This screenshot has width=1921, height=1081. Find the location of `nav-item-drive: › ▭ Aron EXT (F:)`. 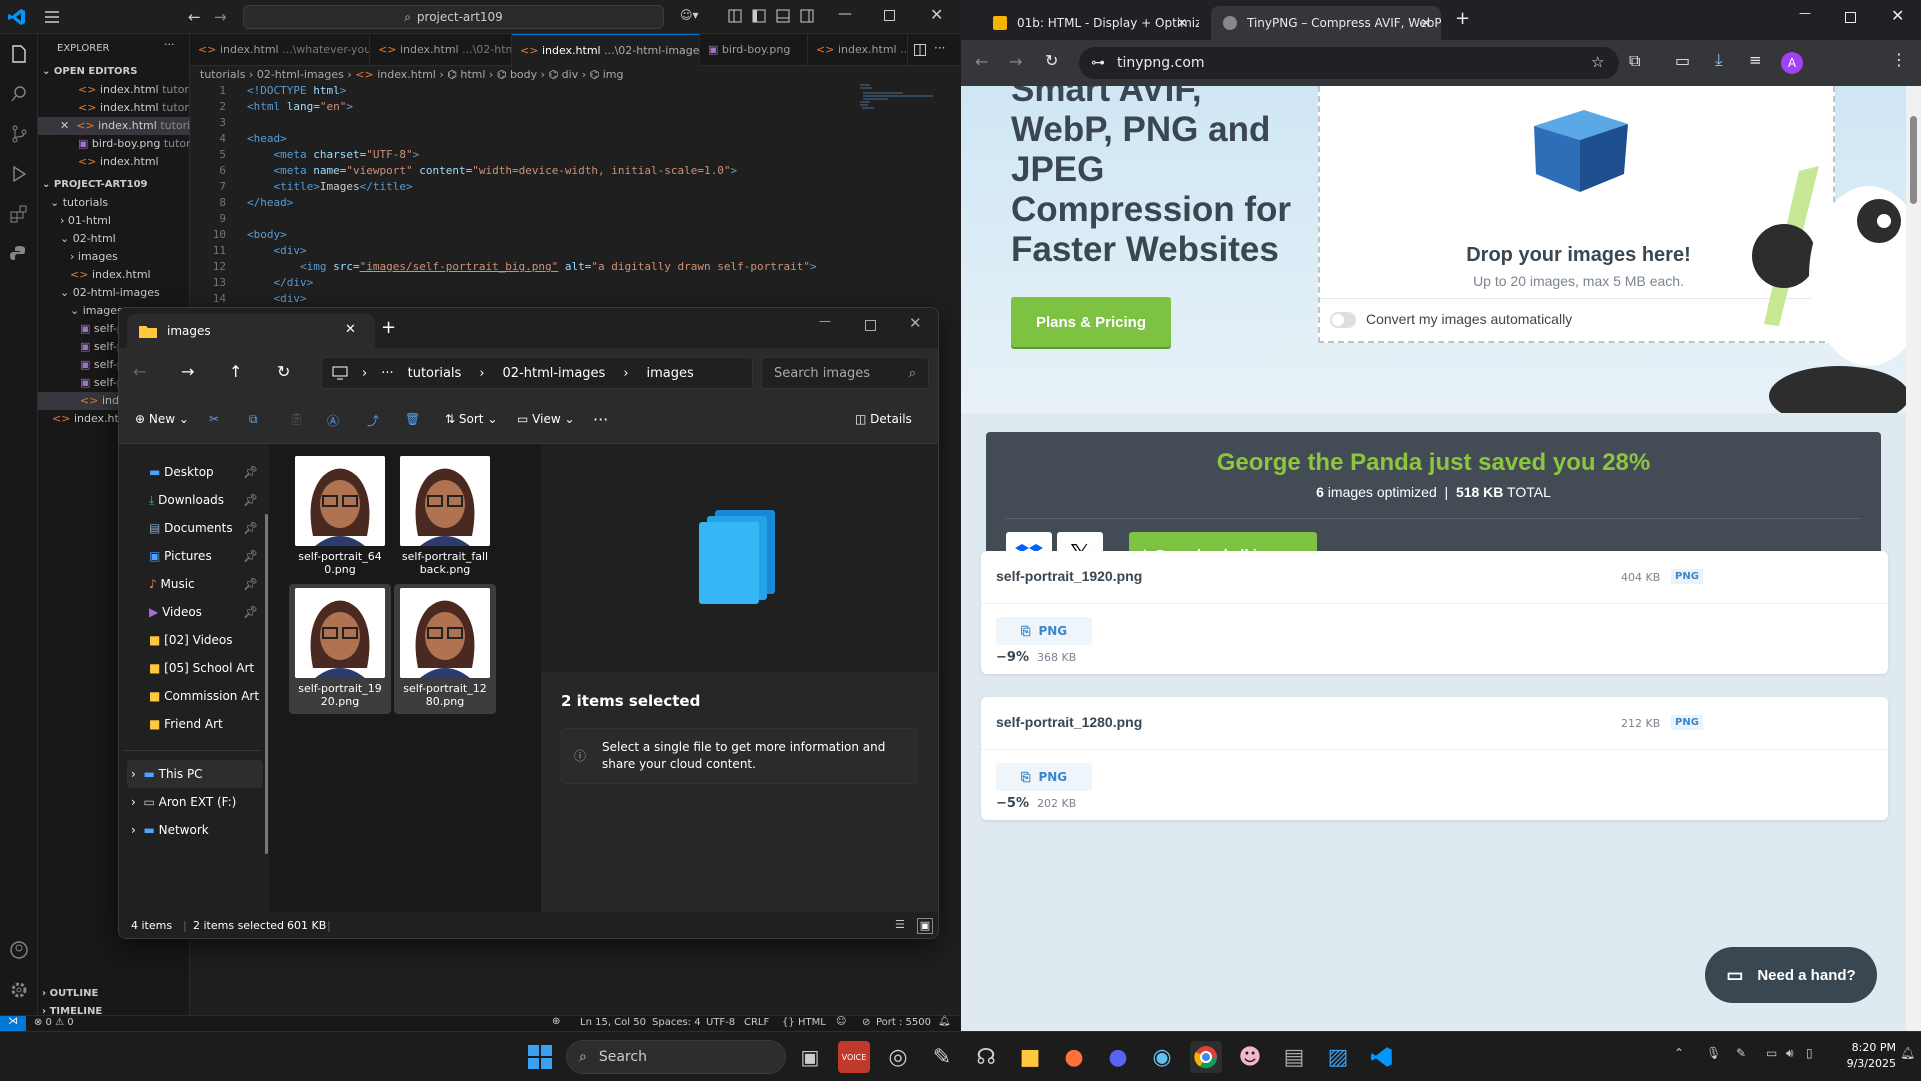

nav-item-drive: › ▭ Aron EXT (F:) is located at coordinates (183, 802).